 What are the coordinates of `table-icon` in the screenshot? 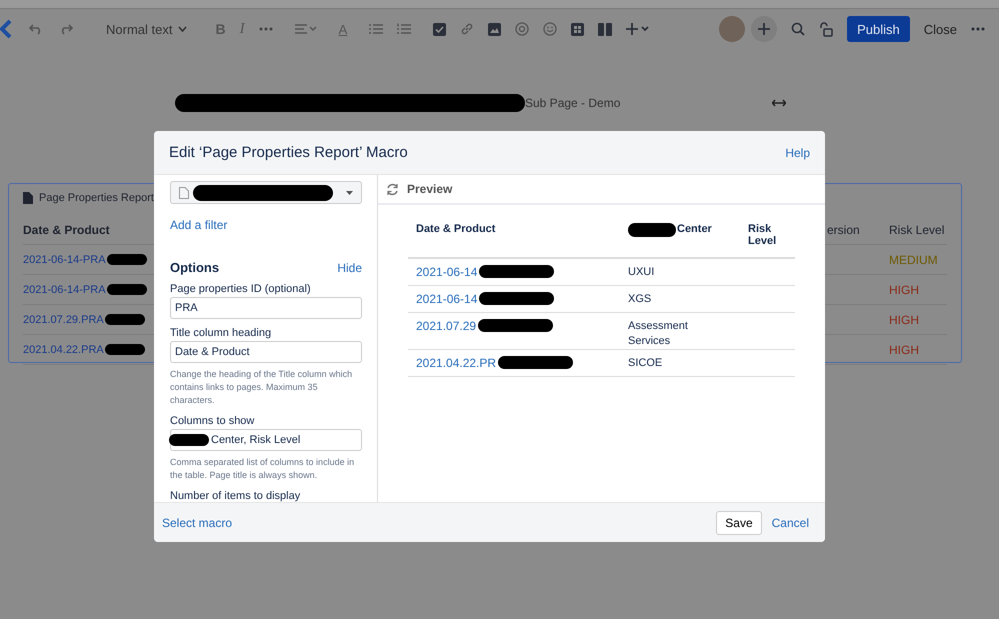 It's located at (577, 29).